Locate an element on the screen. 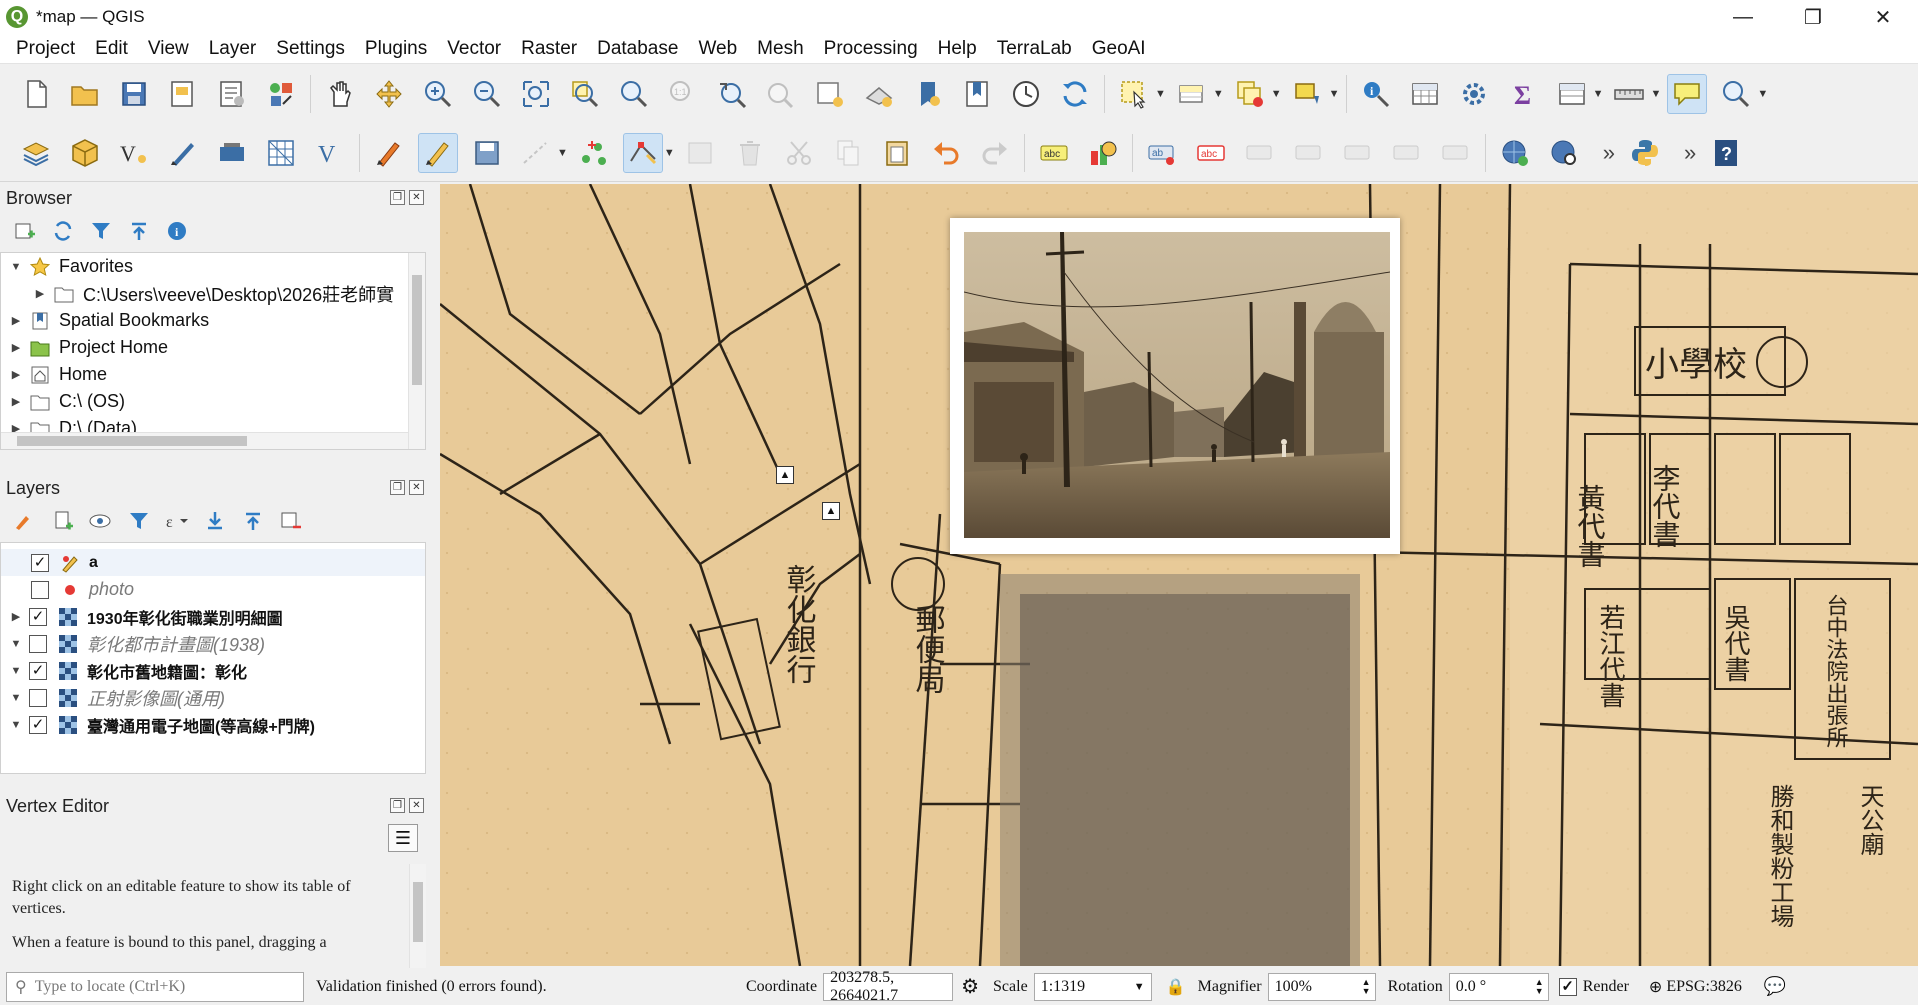 The height and width of the screenshot is (1005, 1918). locator-search-input: ⚲ Type to locate (Ctrl+K) is located at coordinates (155, 986).